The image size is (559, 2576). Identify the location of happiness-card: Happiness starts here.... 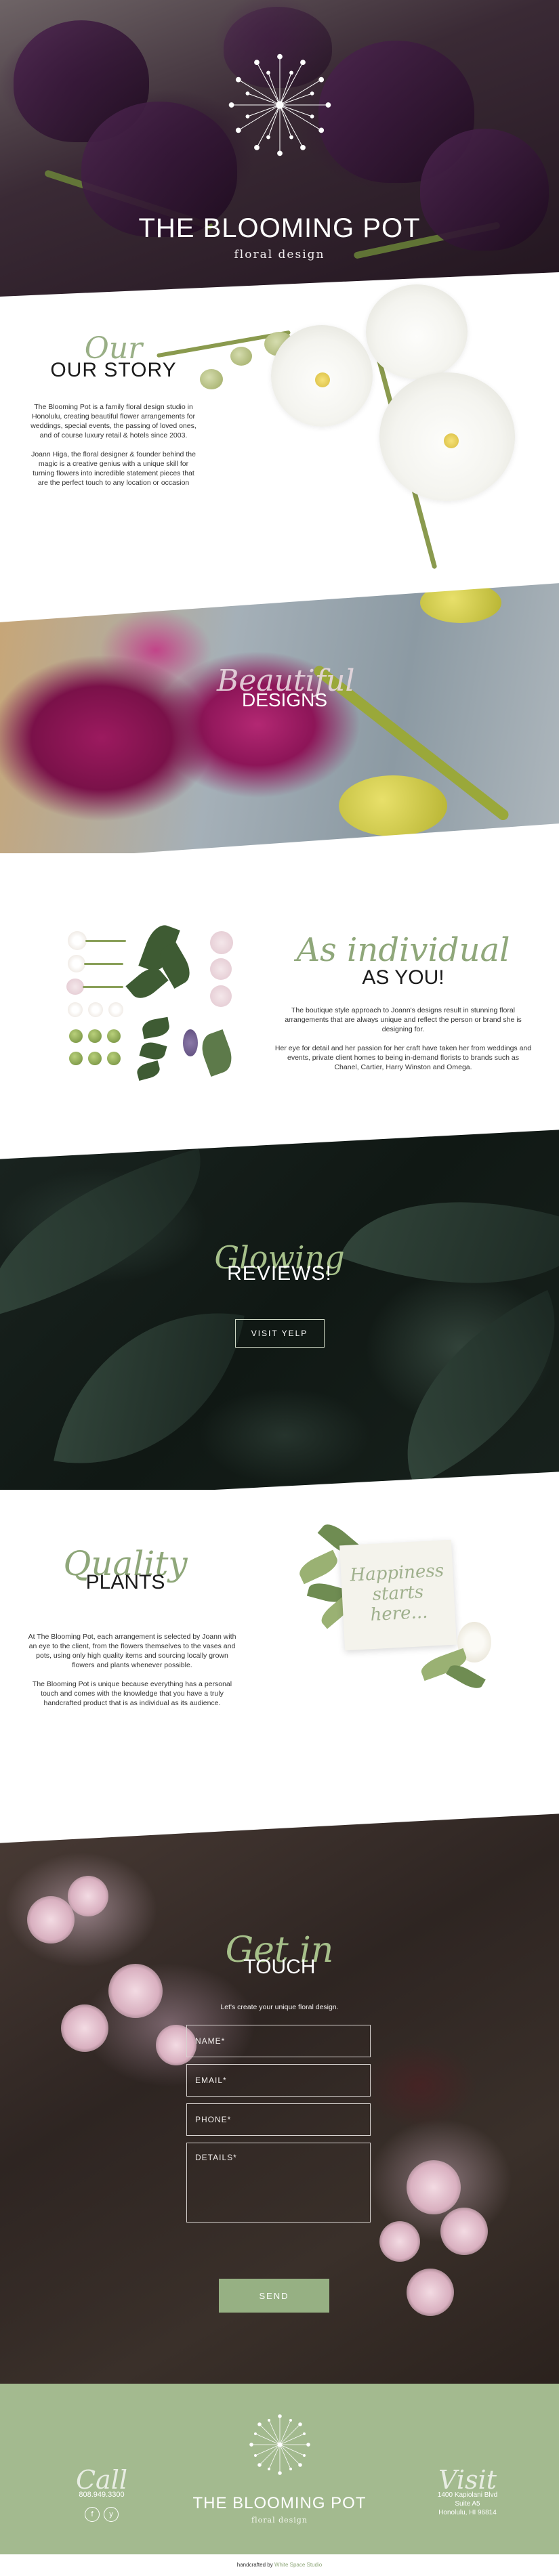
(398, 1595).